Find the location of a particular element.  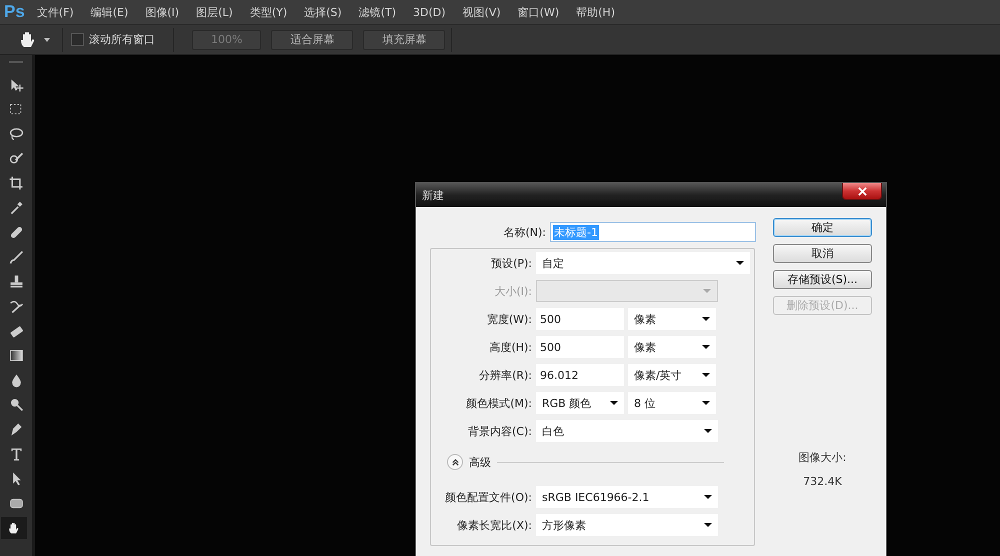

menu-item: 图层(L) is located at coordinates (214, 12).